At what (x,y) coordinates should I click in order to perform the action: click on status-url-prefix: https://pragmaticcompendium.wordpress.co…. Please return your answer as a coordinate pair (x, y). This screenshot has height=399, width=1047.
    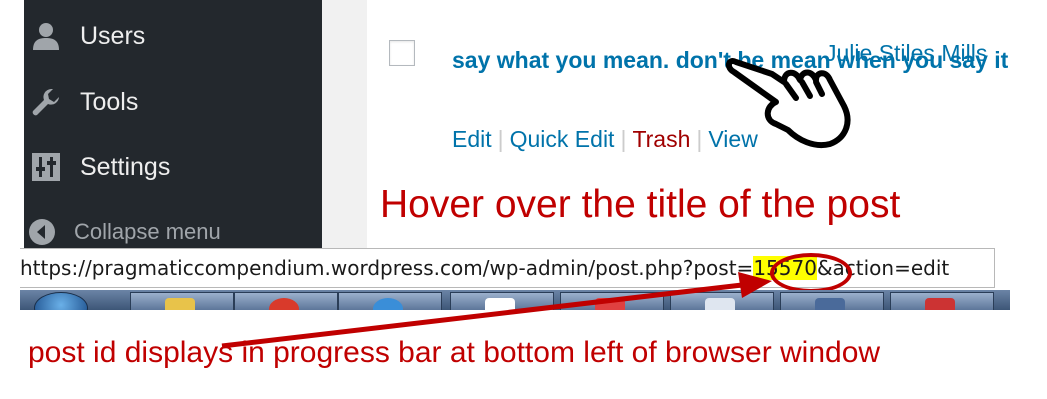
    Looking at the image, I should click on (387, 268).